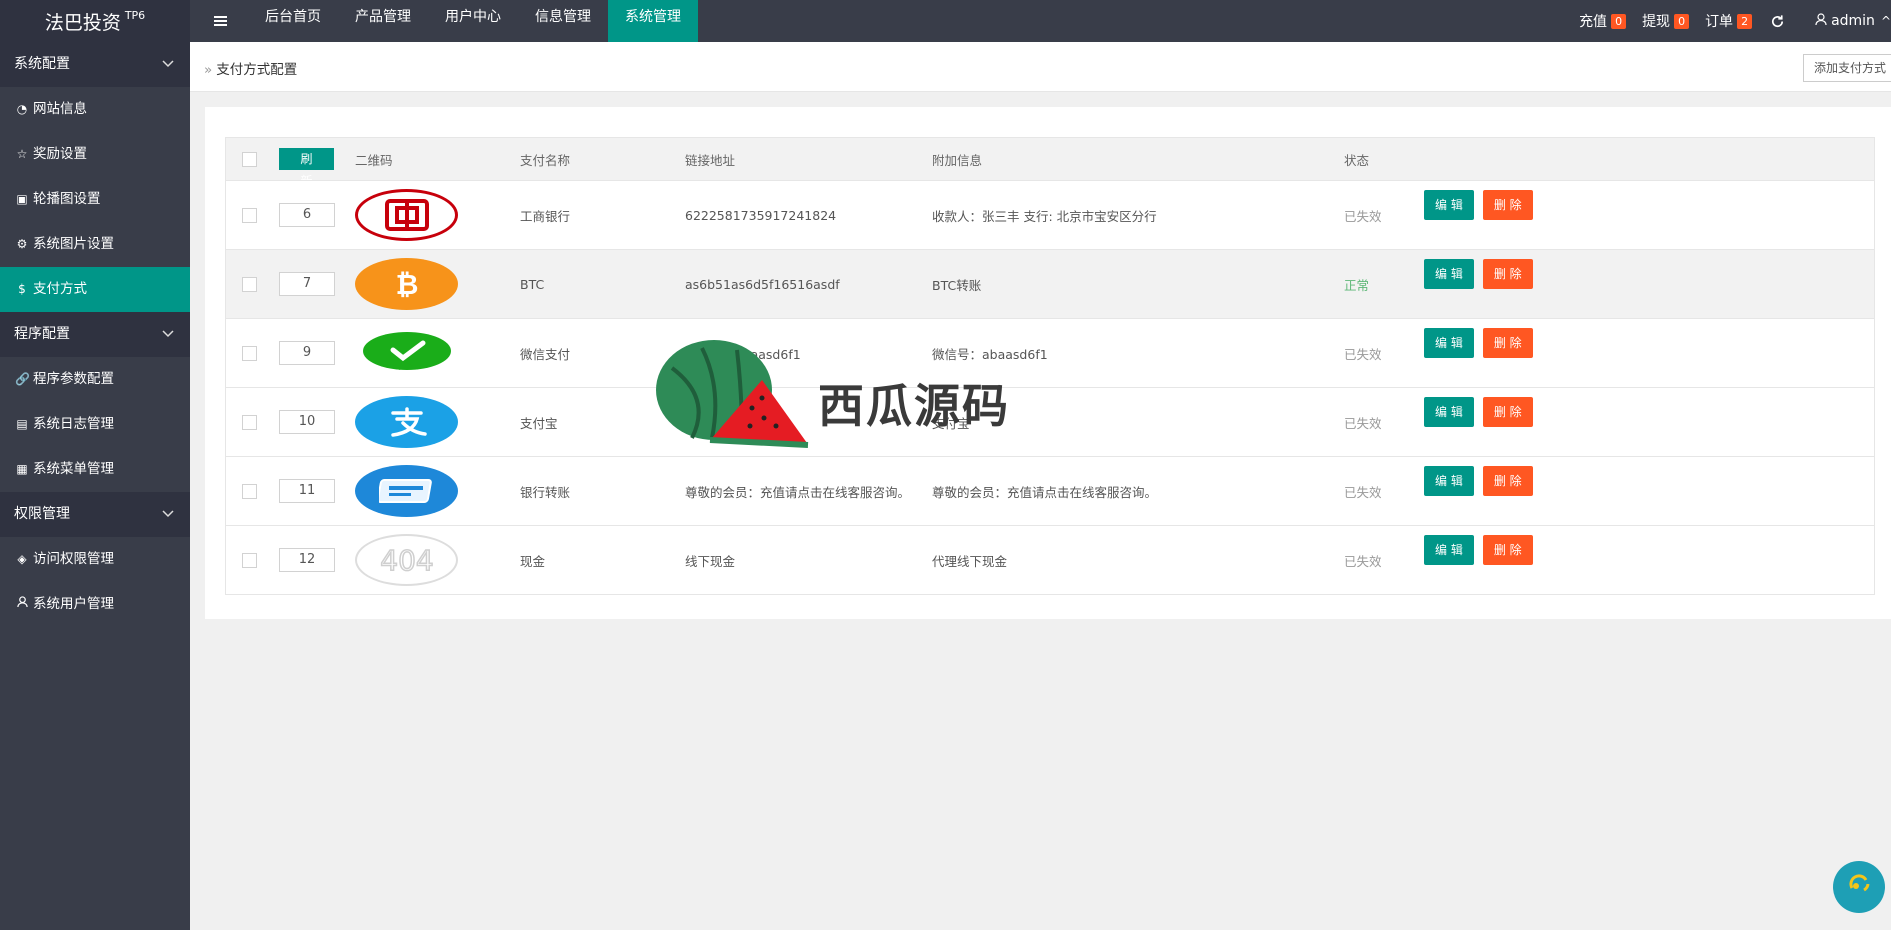  Describe the element at coordinates (374, 160) in the screenshot. I see `header-qr: 二维码` at that location.